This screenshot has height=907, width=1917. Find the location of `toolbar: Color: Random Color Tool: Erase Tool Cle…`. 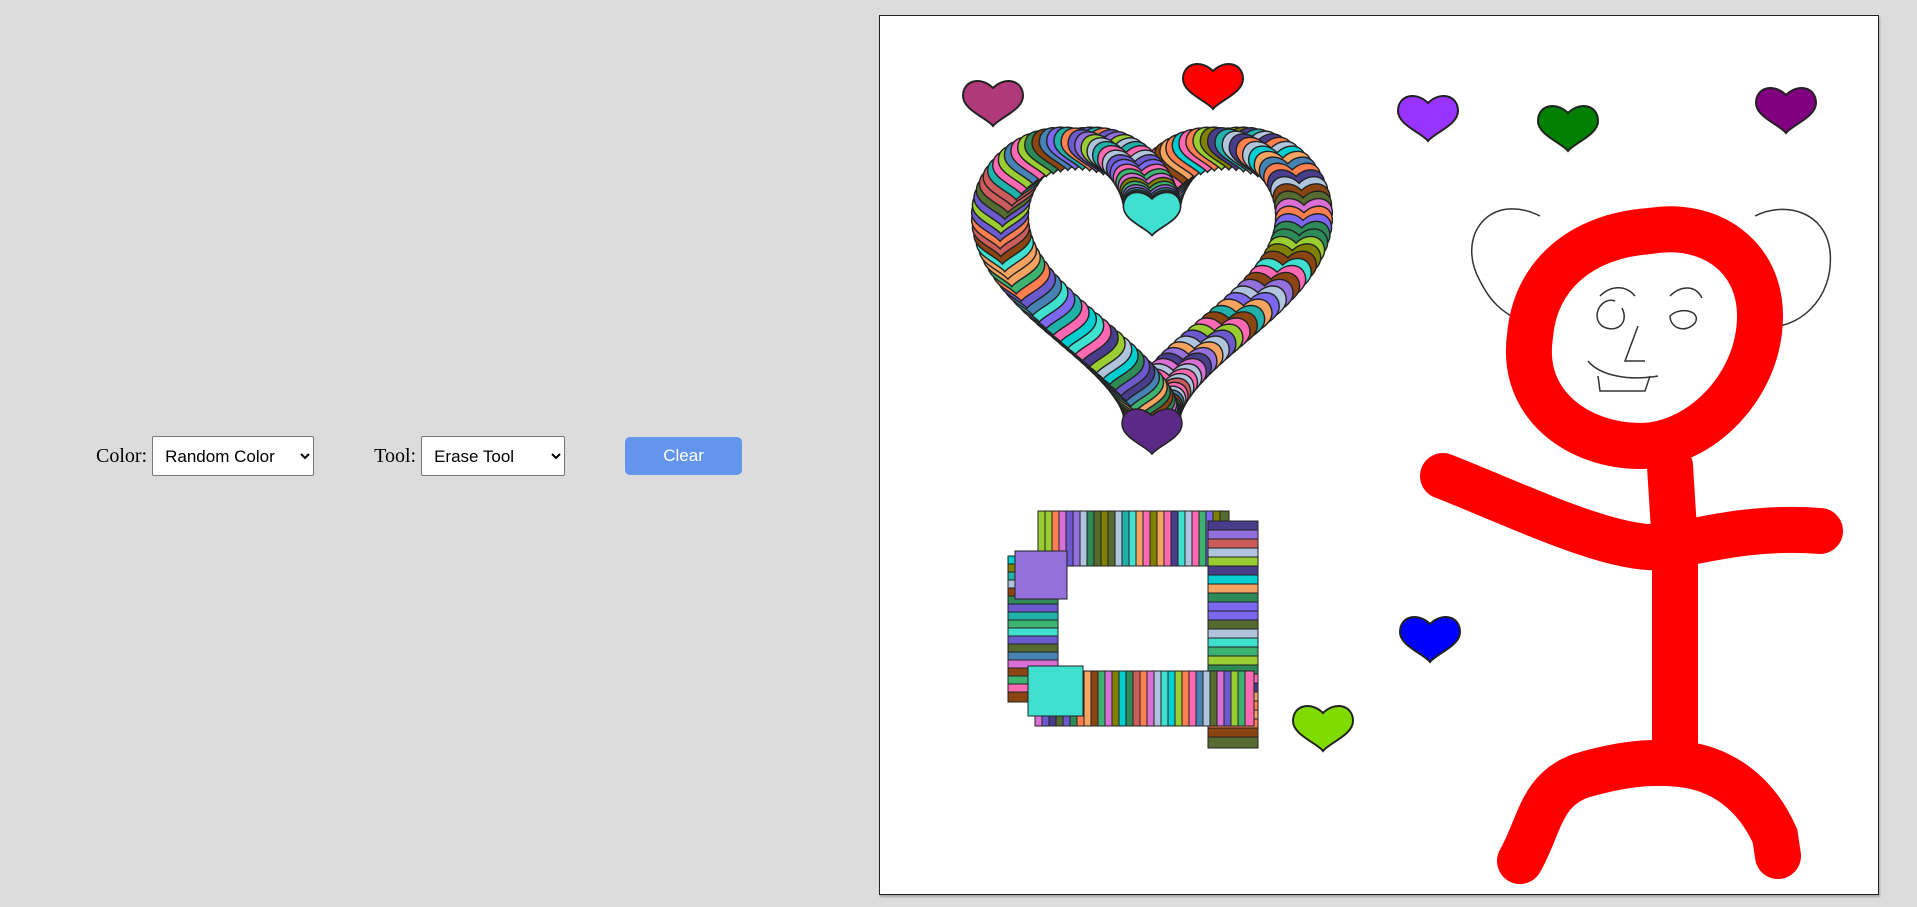

toolbar: Color: Random Color Tool: Erase Tool Cle… is located at coordinates (419, 456).